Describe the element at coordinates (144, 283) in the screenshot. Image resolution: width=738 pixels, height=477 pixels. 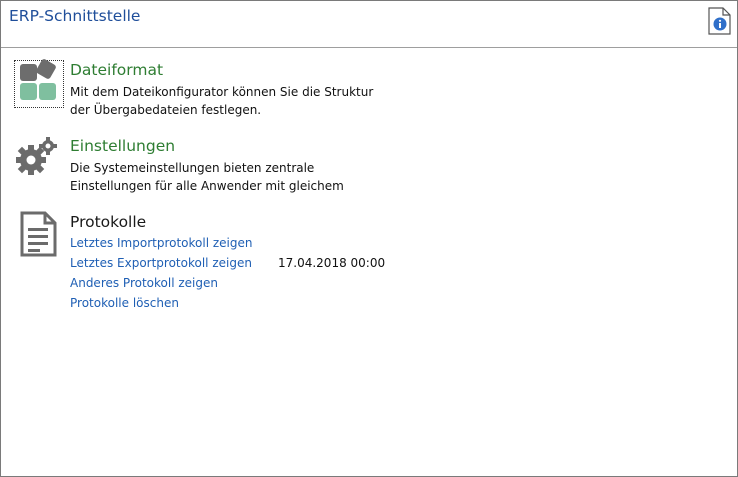
I see `other-log-link: Anderes Protokoll zeigen` at that location.